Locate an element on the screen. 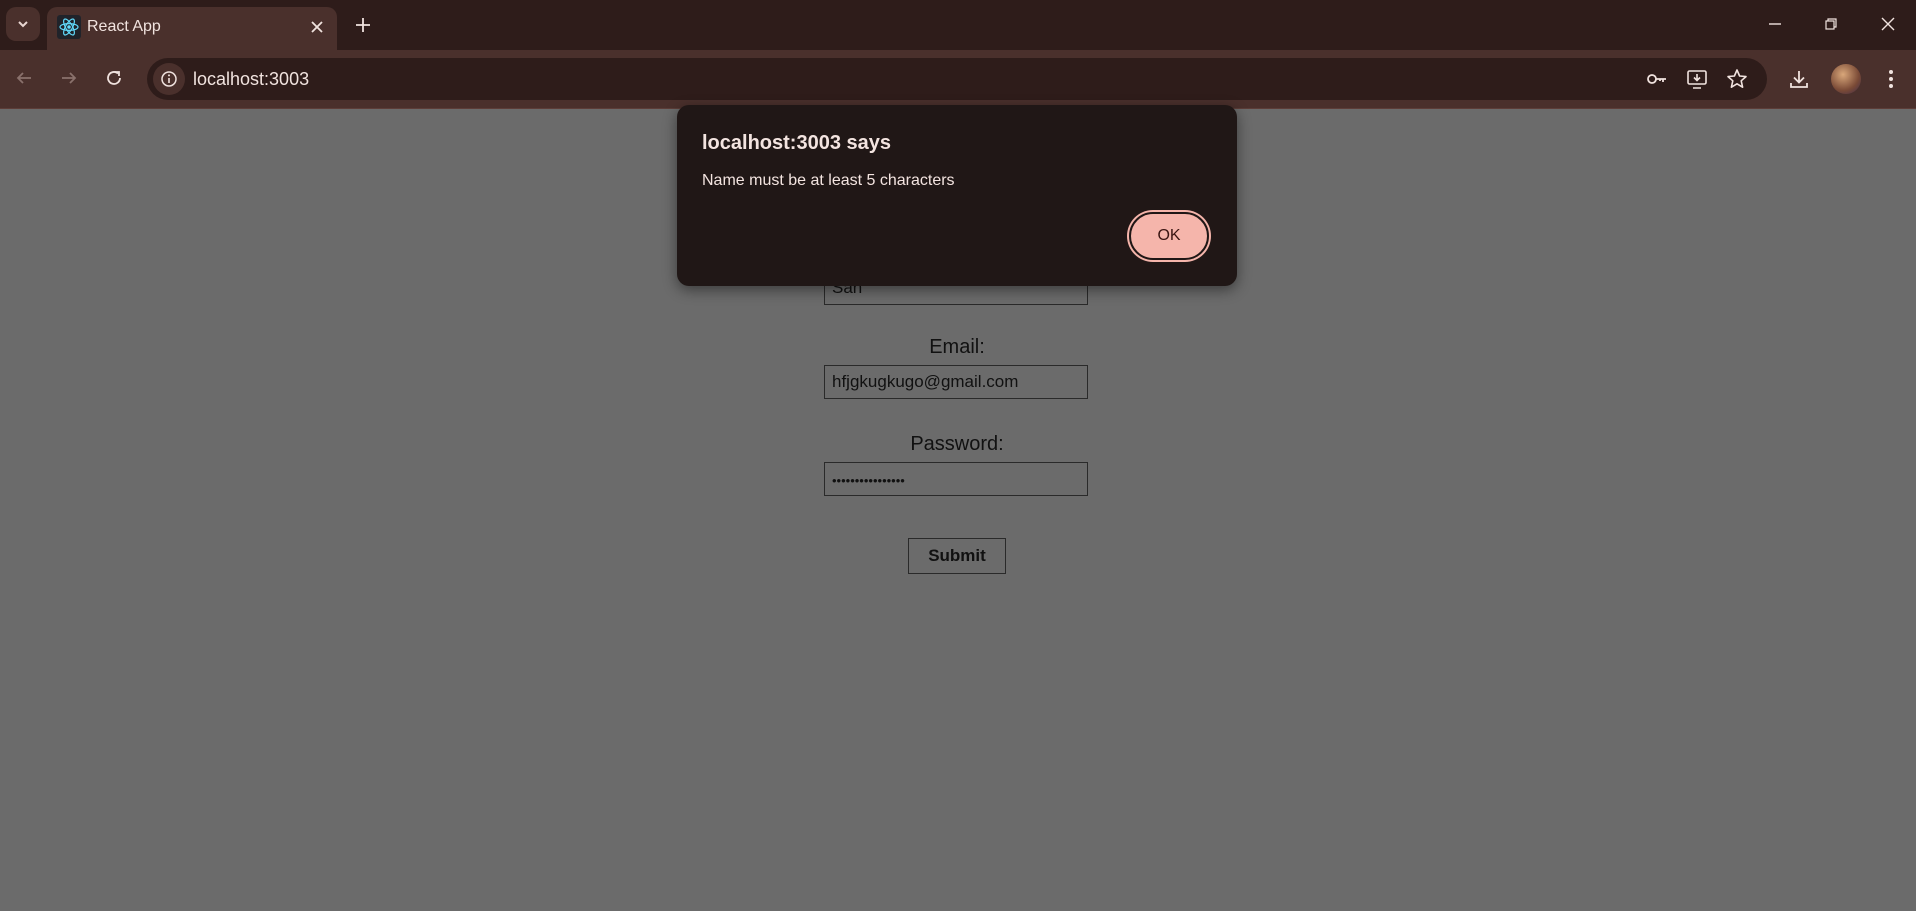 Image resolution: width=1916 pixels, height=911 pixels. dialog-message: Name must be at least 5 characters is located at coordinates (828, 180).